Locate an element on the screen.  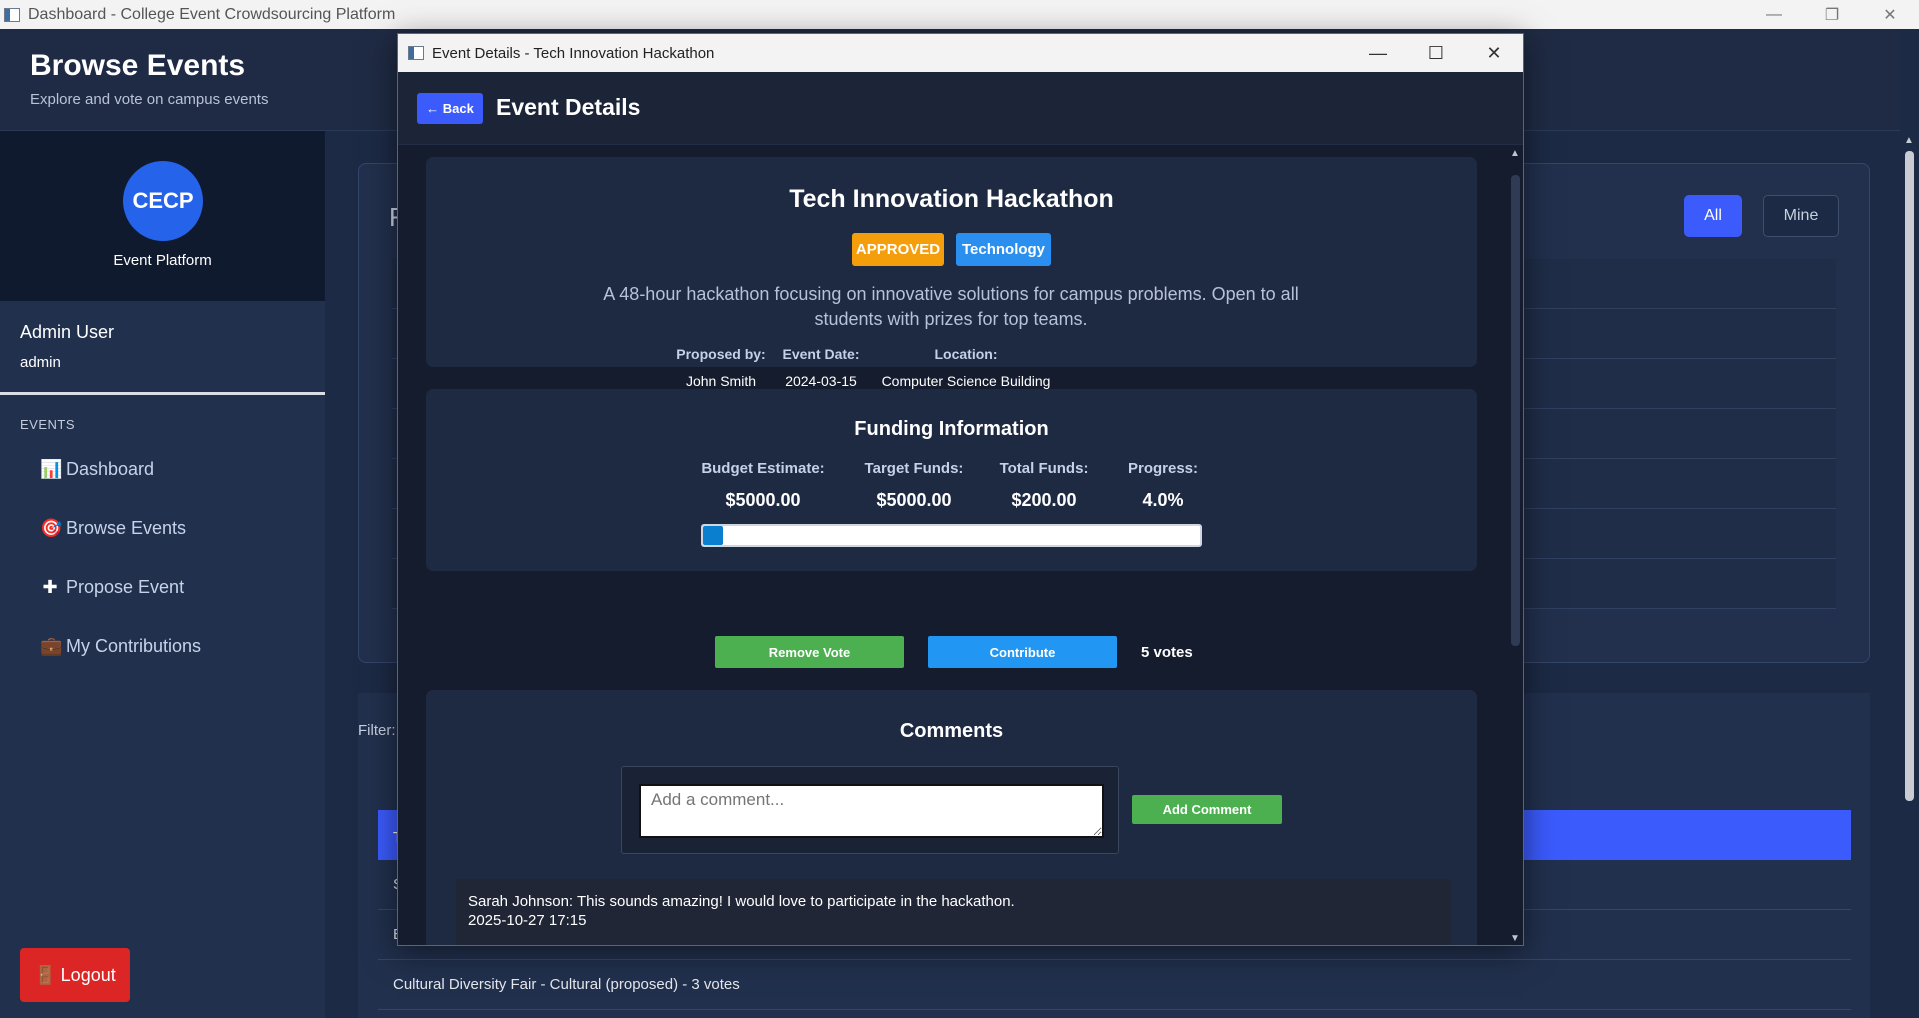
funding-title: Funding Information is located at coordinates (951, 429).